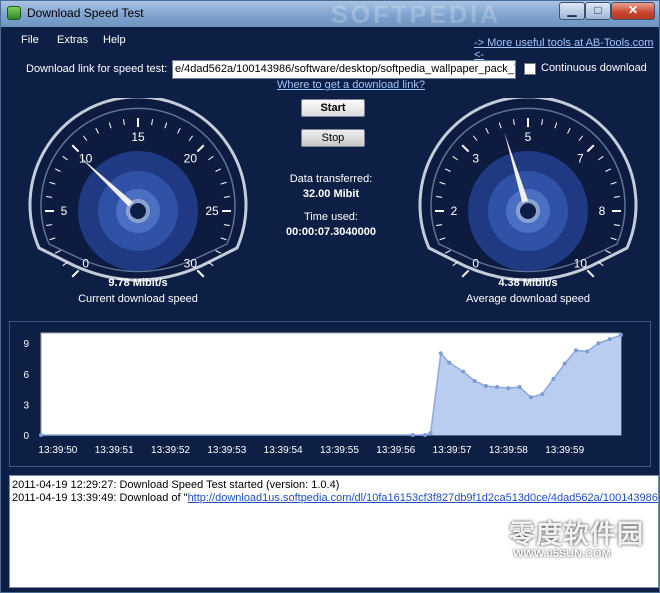 Image resolution: width=660 pixels, height=593 pixels. I want to click on chart-x-tick-label: 13:39:57, so click(452, 450).